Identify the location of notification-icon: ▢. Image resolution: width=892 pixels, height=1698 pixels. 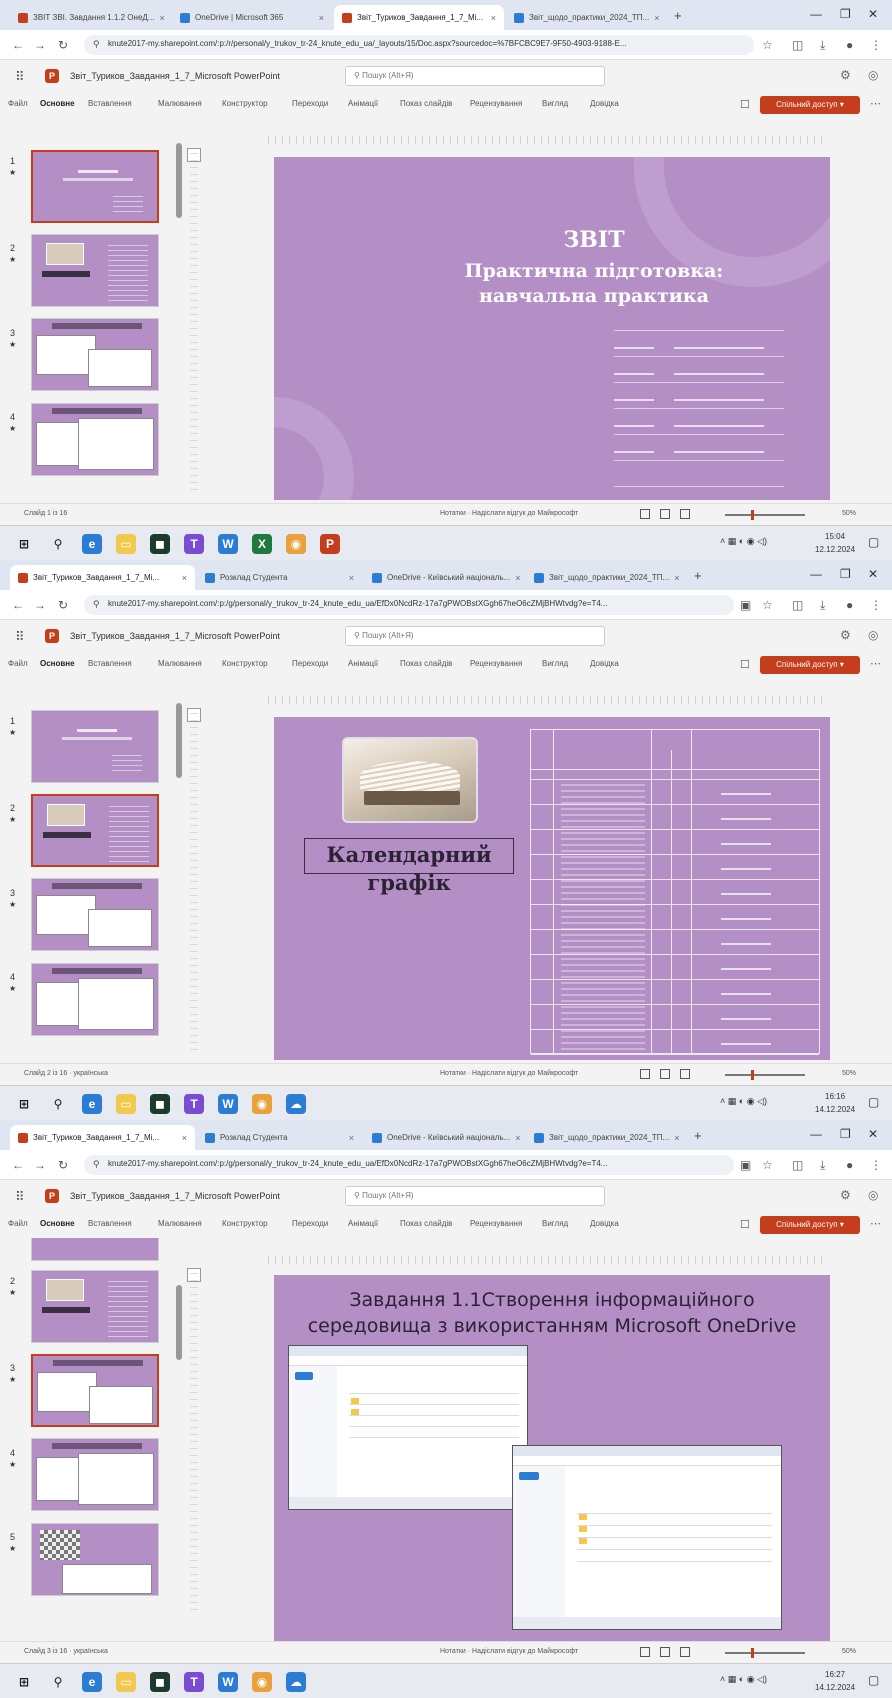
(873, 1680).